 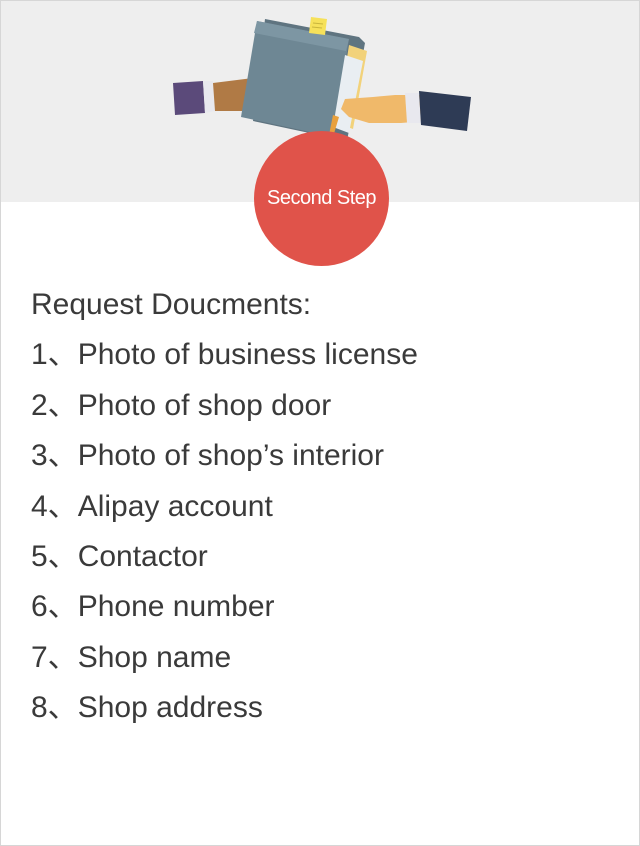 I want to click on list-item: 3、Photo of shop’s interior, so click(x=224, y=456).